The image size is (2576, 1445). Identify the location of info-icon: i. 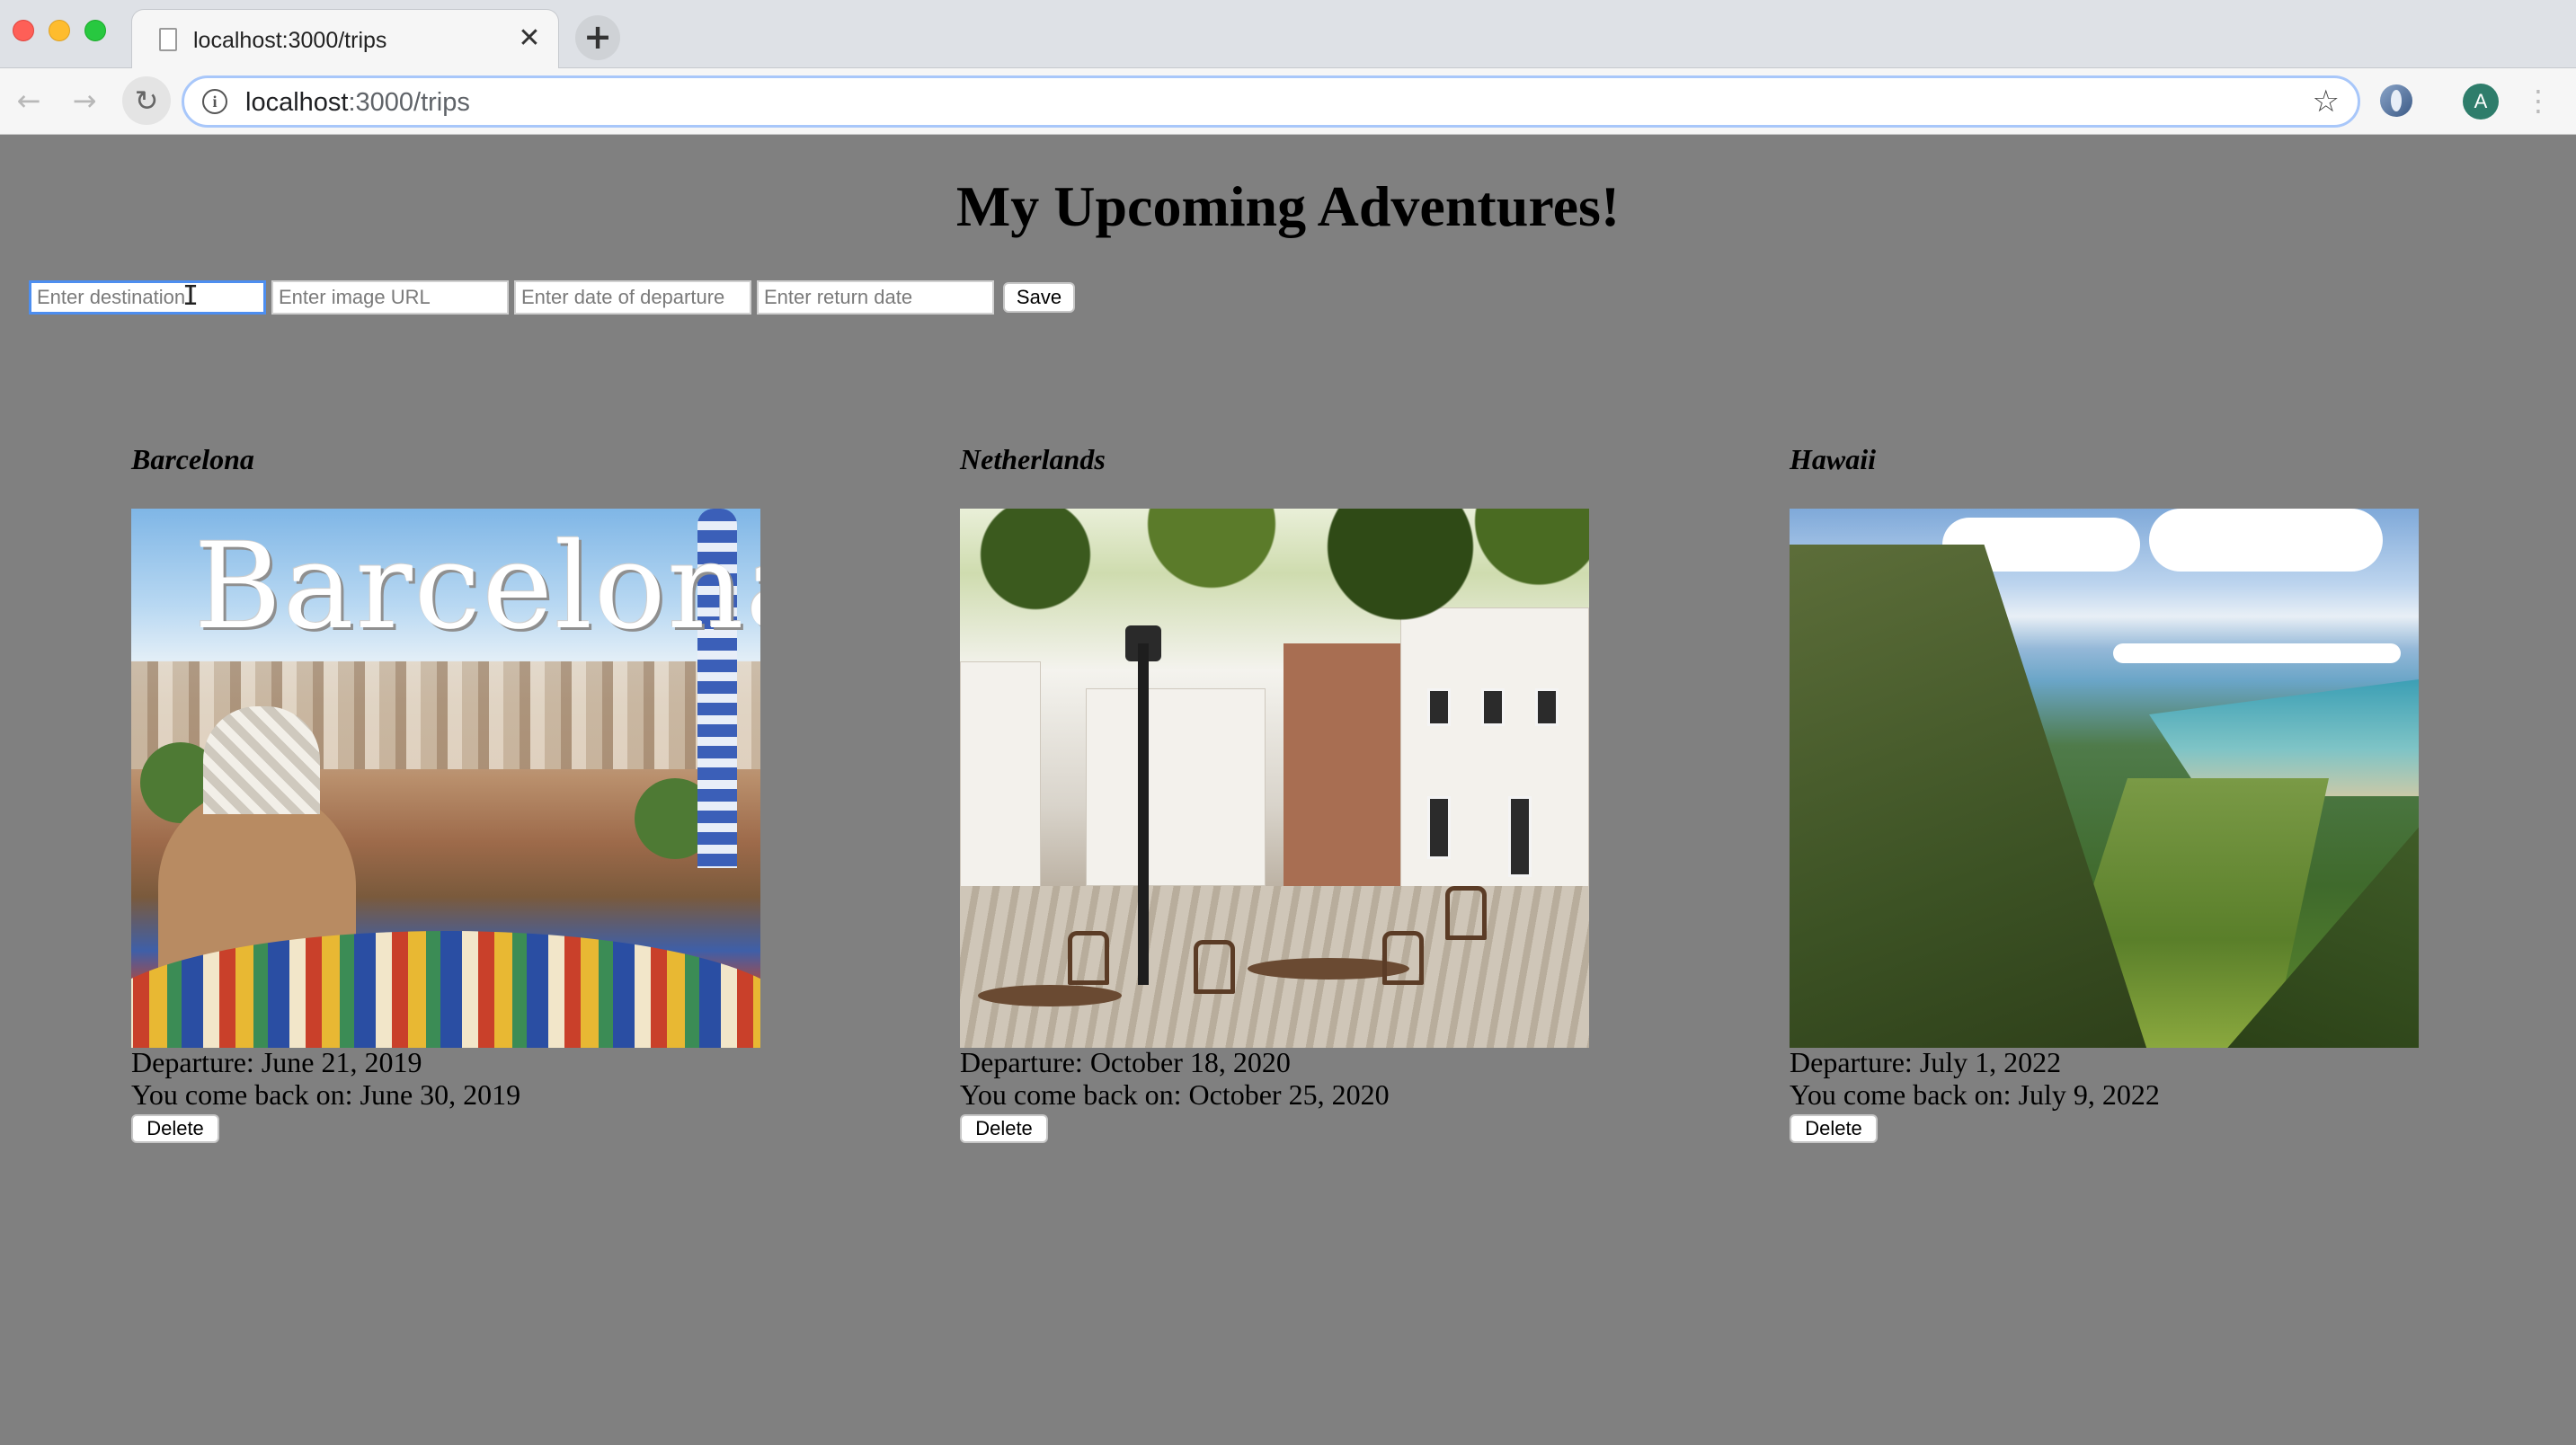
(214, 101).